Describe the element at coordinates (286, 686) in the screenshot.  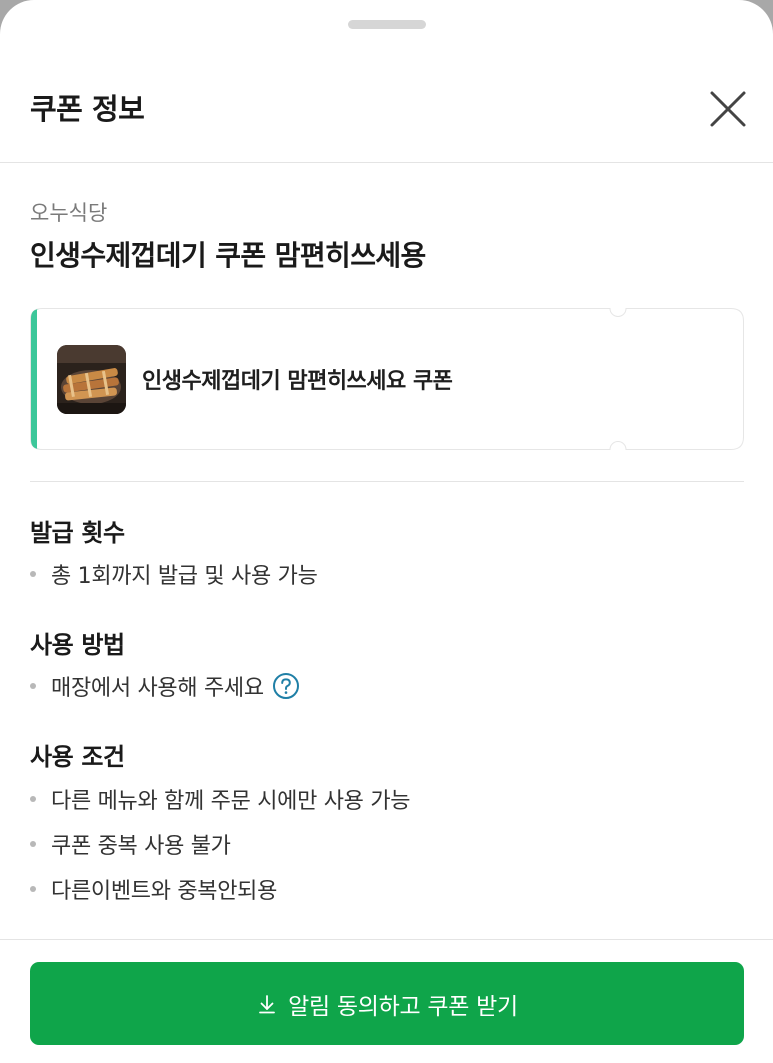
I see `question-circle-icon` at that location.